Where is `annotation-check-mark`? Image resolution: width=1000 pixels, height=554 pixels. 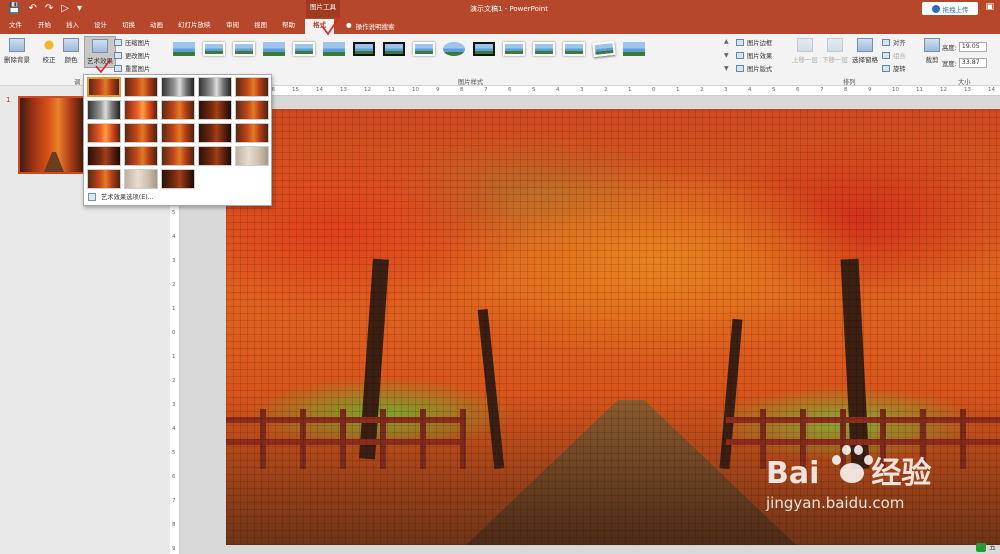 annotation-check-mark is located at coordinates (103, 66).